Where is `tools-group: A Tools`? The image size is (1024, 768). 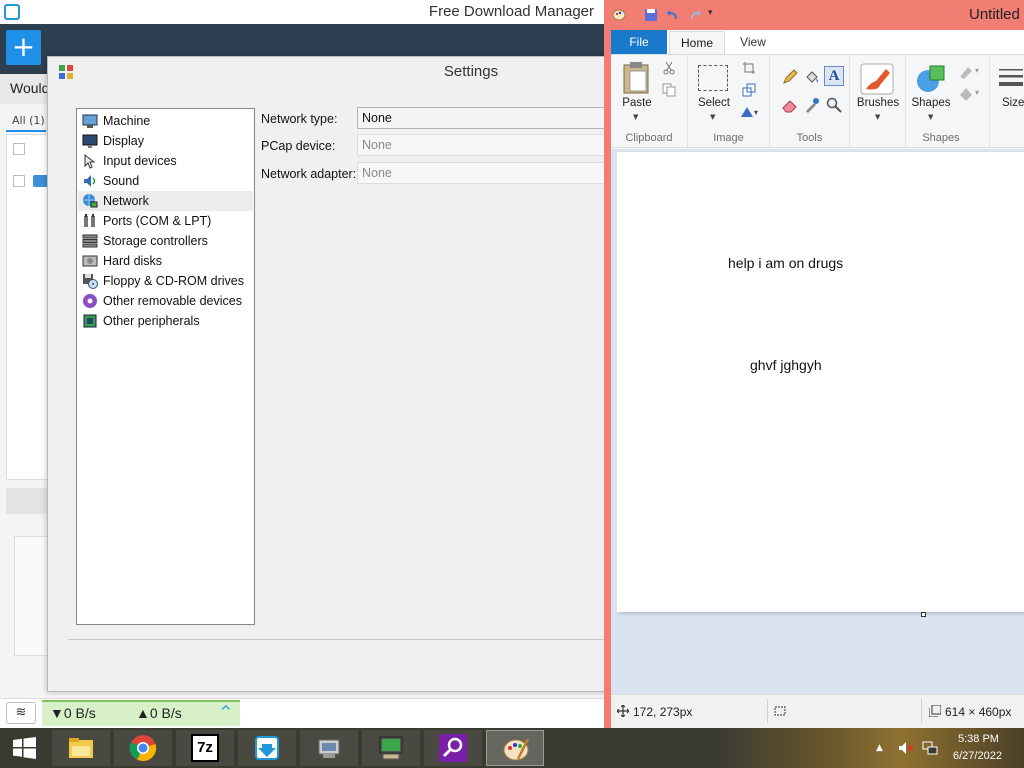
tools-group: A Tools is located at coordinates (810, 101).